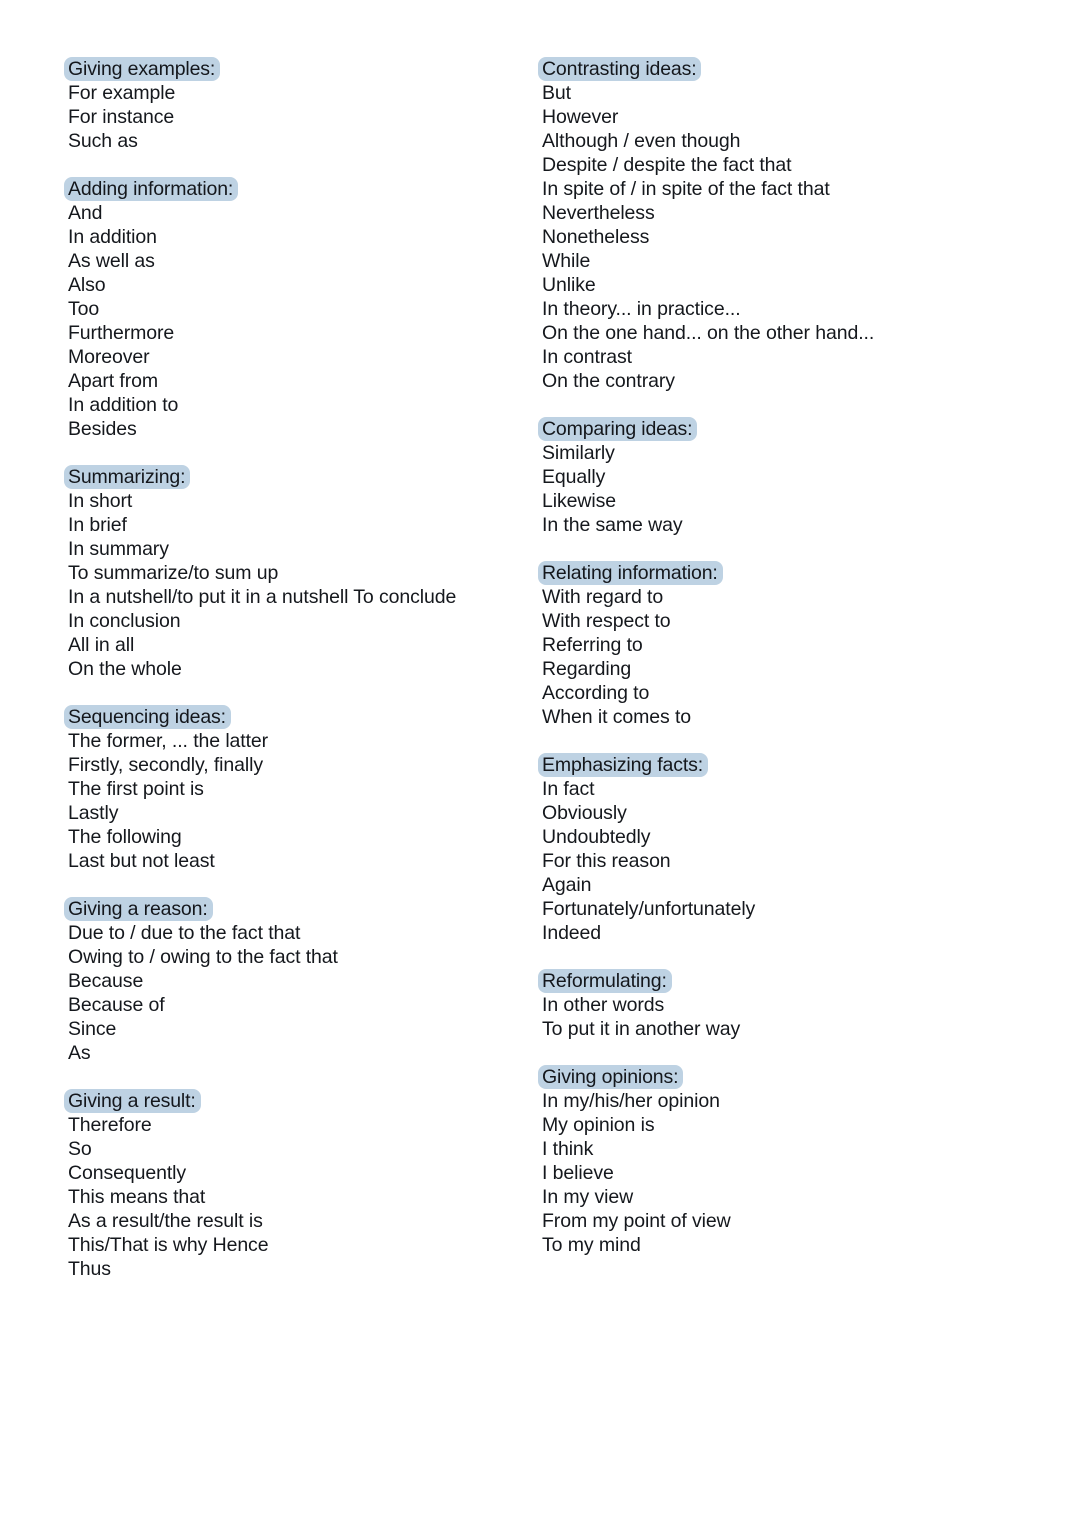  I want to click on list-item: Likewise, so click(579, 501).